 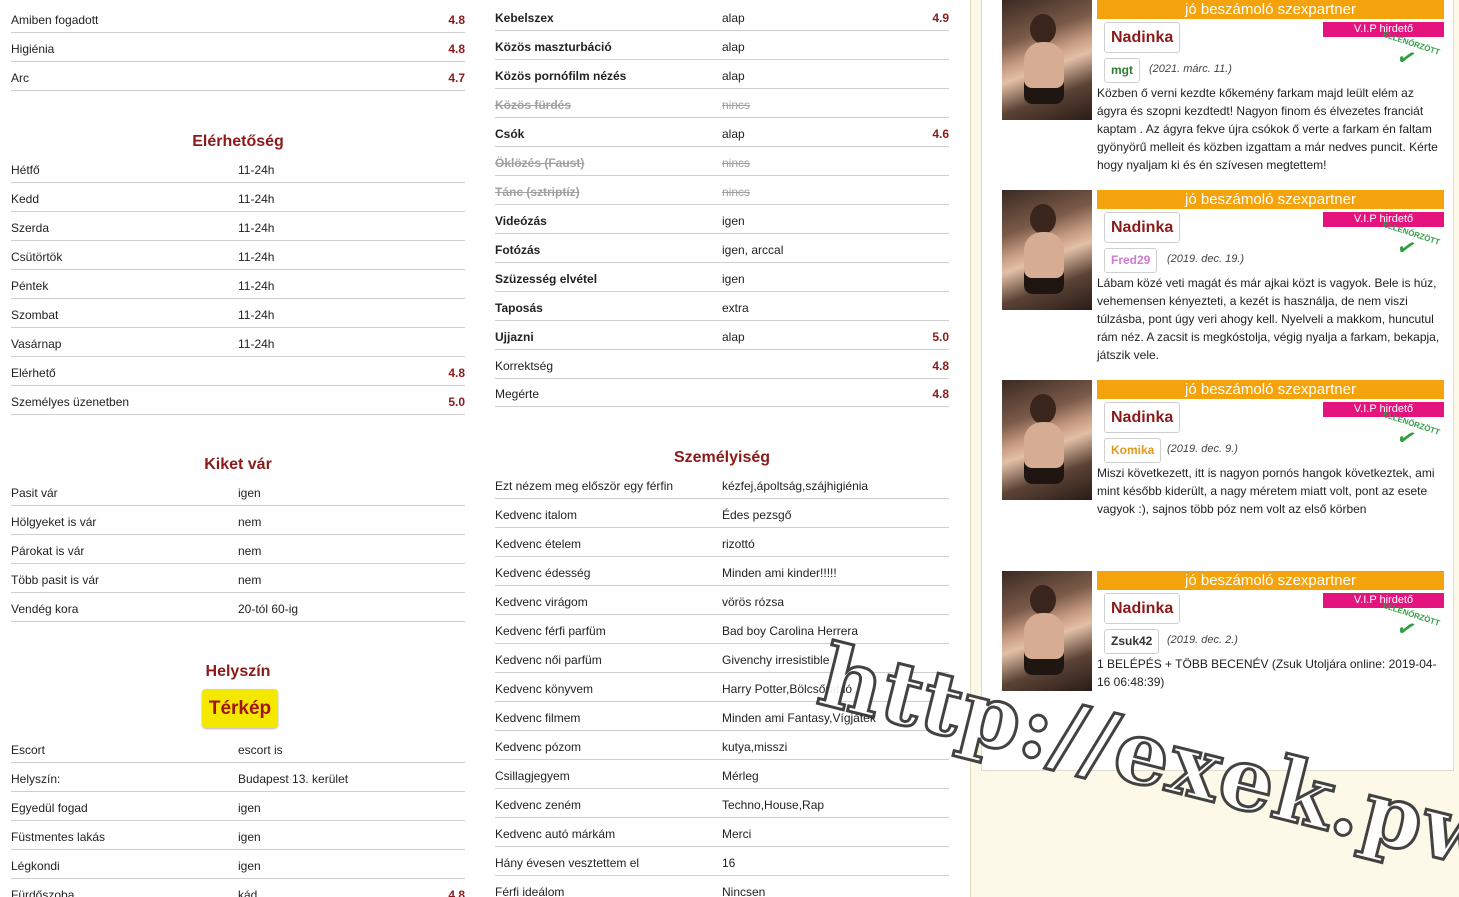 What do you see at coordinates (550, 631) in the screenshot?
I see `row-label: Kedvenc férfi parfüm` at bounding box center [550, 631].